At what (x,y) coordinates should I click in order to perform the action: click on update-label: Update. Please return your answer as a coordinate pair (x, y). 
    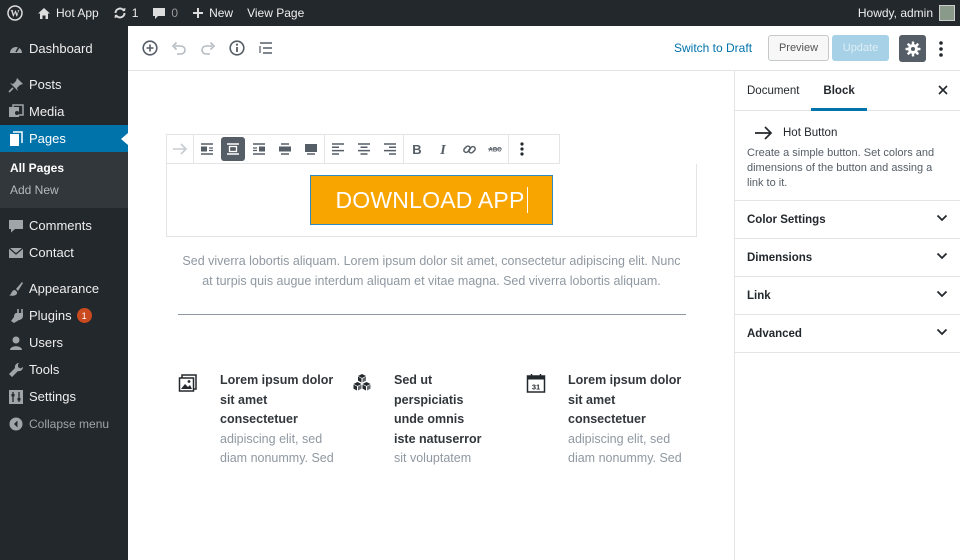
    Looking at the image, I should click on (860, 48).